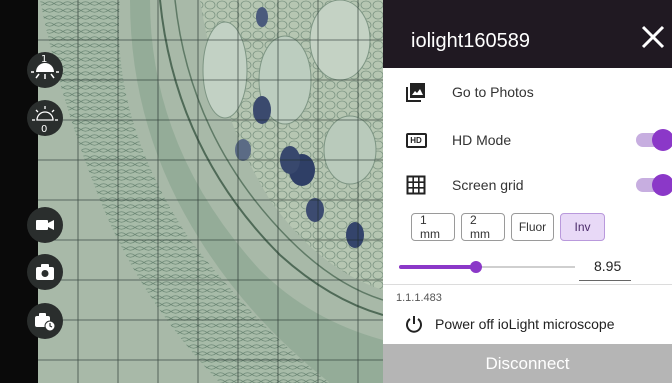  What do you see at coordinates (483, 227) in the screenshot?
I see `chip-2mm: 2 mm` at bounding box center [483, 227].